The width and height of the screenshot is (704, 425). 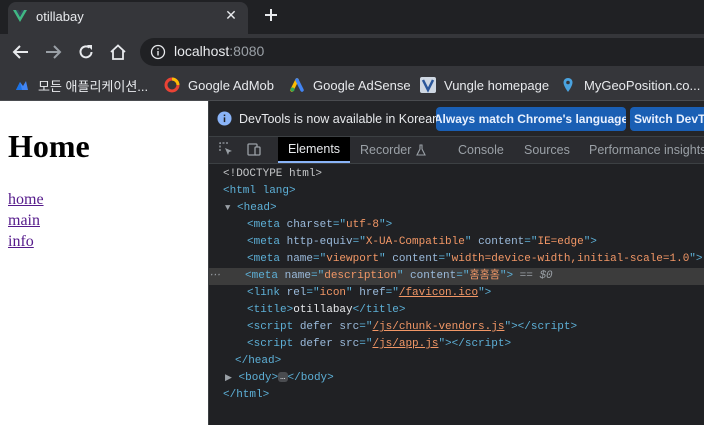 I want to click on tab-recorder: Recorder, so click(x=393, y=150).